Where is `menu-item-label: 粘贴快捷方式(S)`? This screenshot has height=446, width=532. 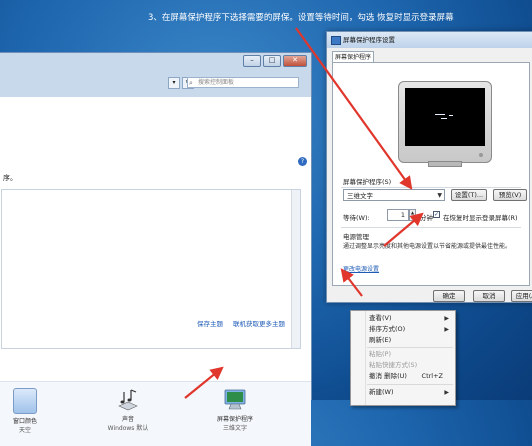
menu-item-label: 粘贴快捷方式(S) is located at coordinates (393, 365).